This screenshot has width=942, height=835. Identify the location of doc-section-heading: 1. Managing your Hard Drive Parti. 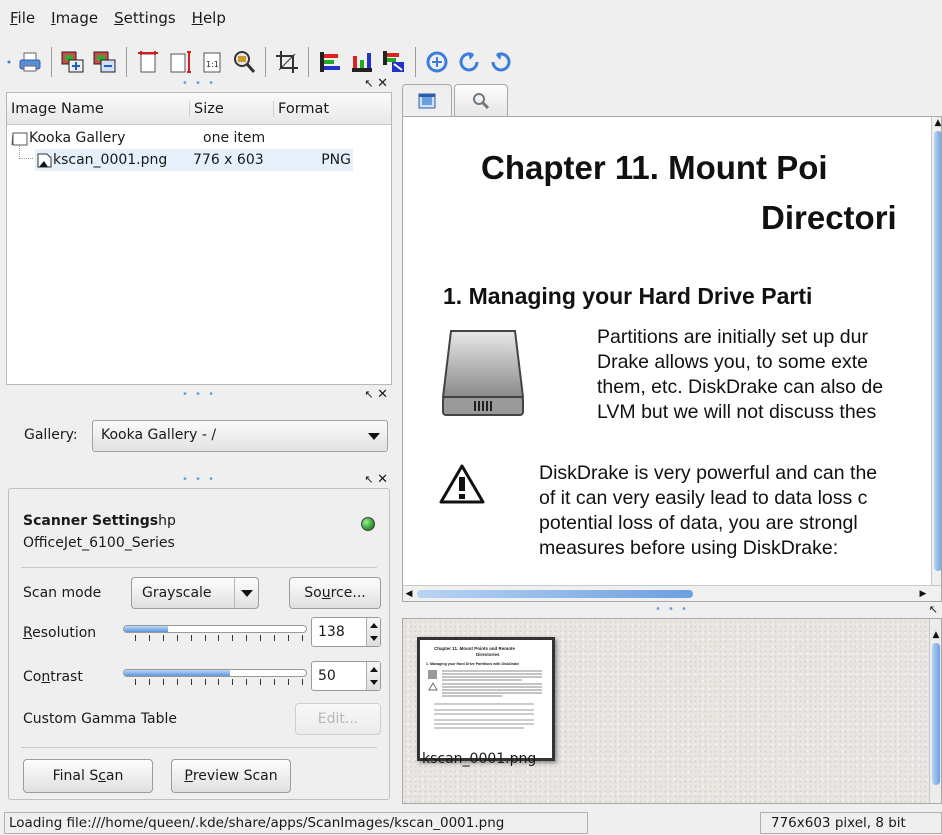
(628, 296).